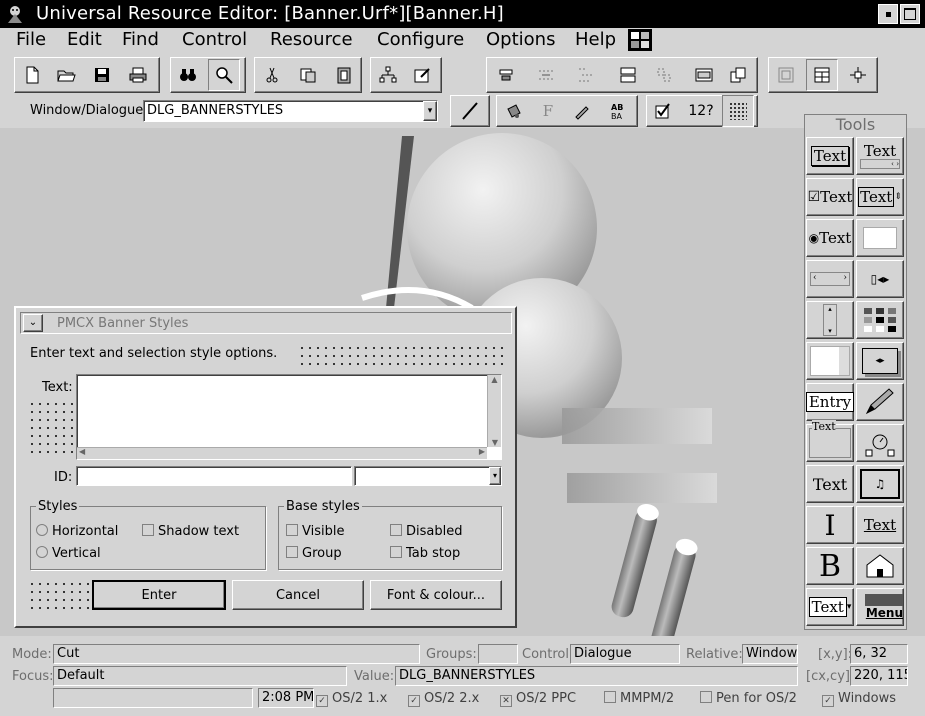 This screenshot has width=925, height=716. Describe the element at coordinates (880, 607) in the screenshot. I see `tool-menu: Menu` at that location.